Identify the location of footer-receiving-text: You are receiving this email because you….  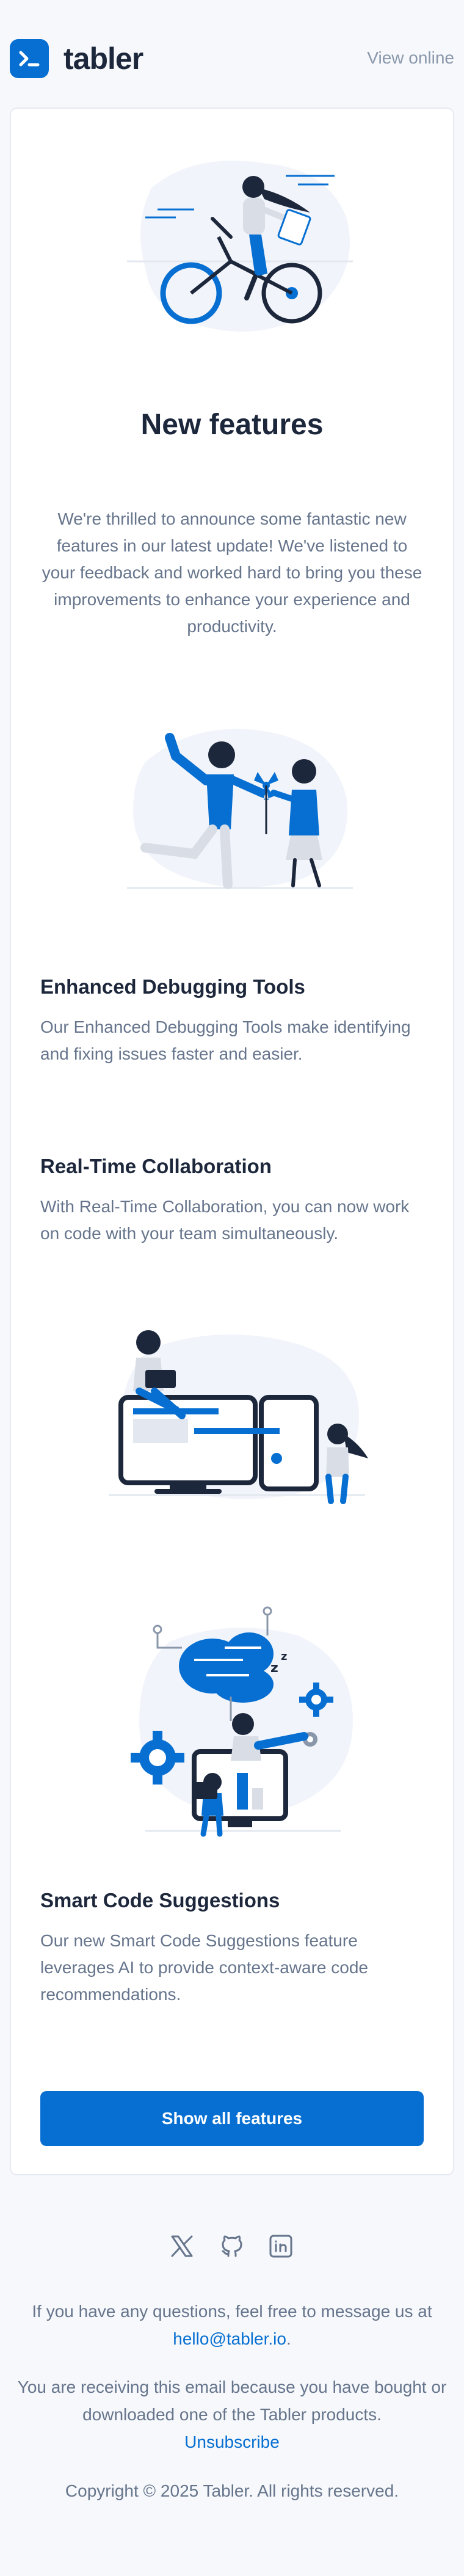
(232, 2401).